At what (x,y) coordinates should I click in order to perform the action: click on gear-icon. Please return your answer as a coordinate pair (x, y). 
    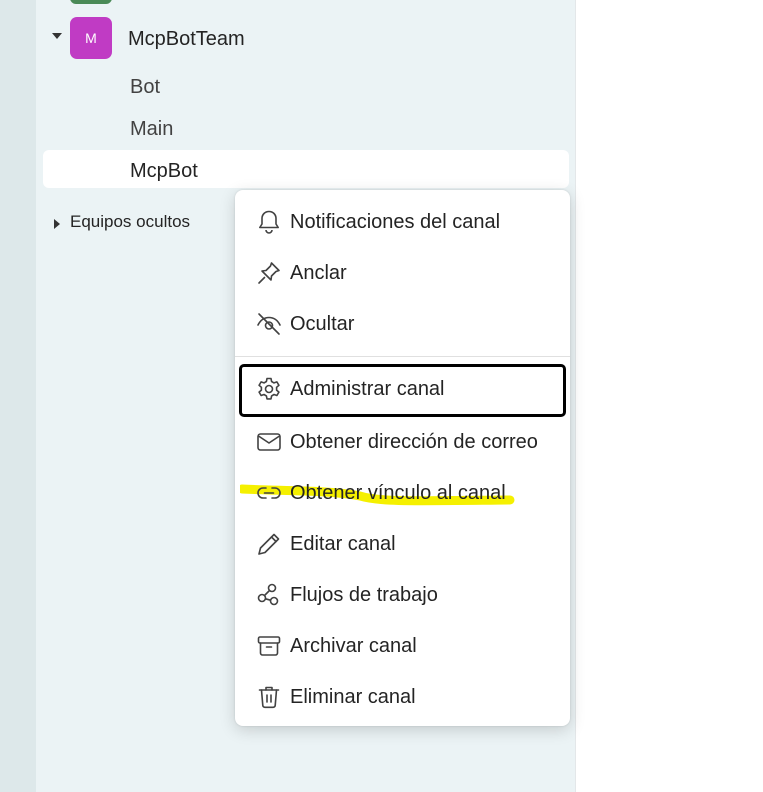
    Looking at the image, I should click on (269, 389).